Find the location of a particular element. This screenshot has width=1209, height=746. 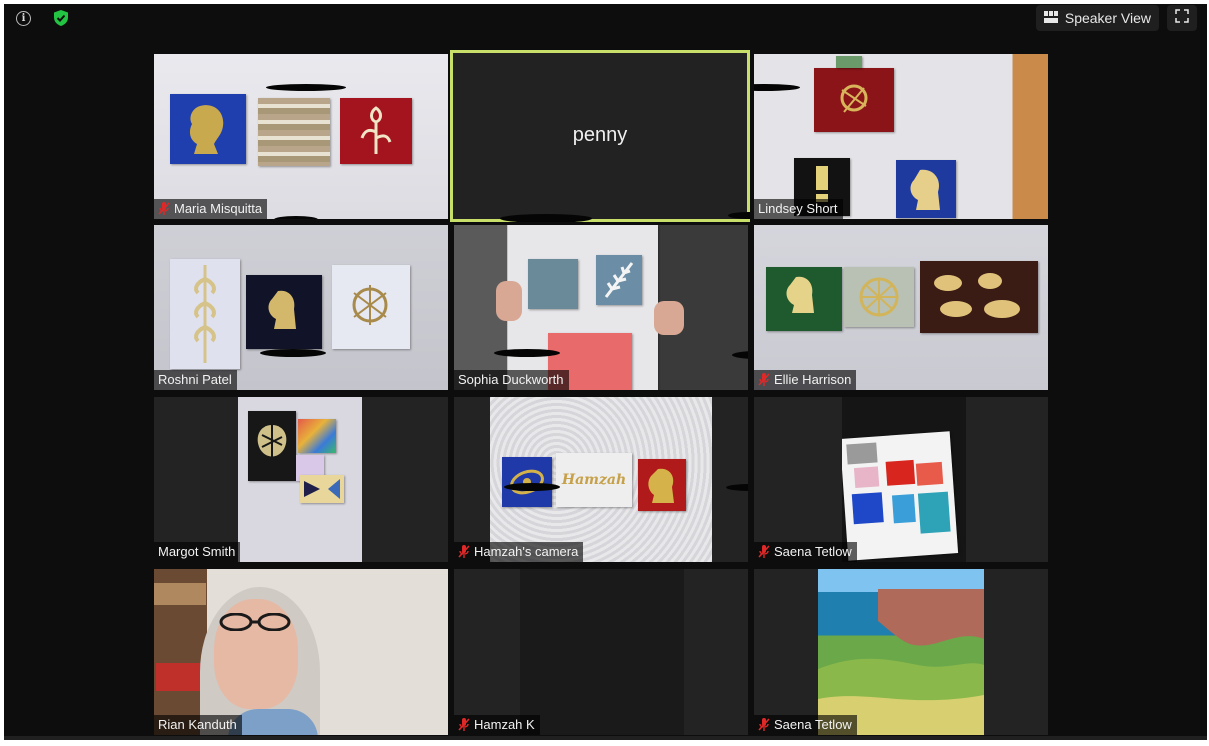

artwork-card: Hamzah is located at coordinates (594, 480).